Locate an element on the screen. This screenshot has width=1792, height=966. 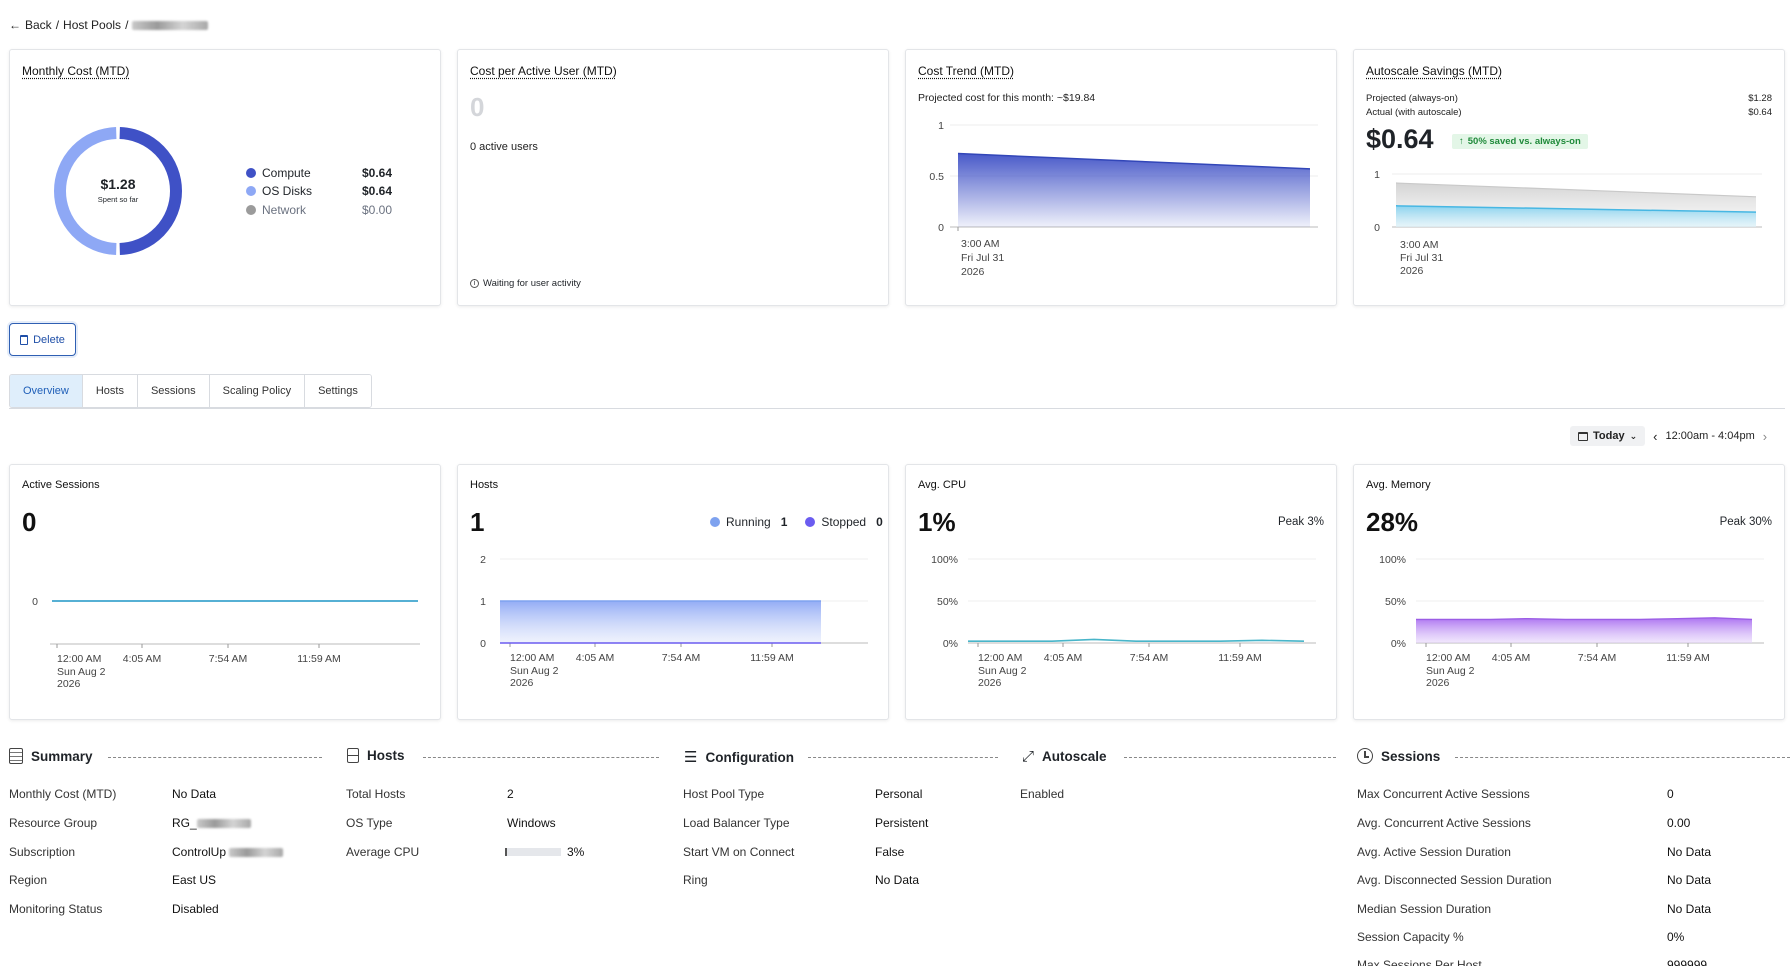
date-preset-dropdown: Today ⌄ is located at coordinates (1608, 436).